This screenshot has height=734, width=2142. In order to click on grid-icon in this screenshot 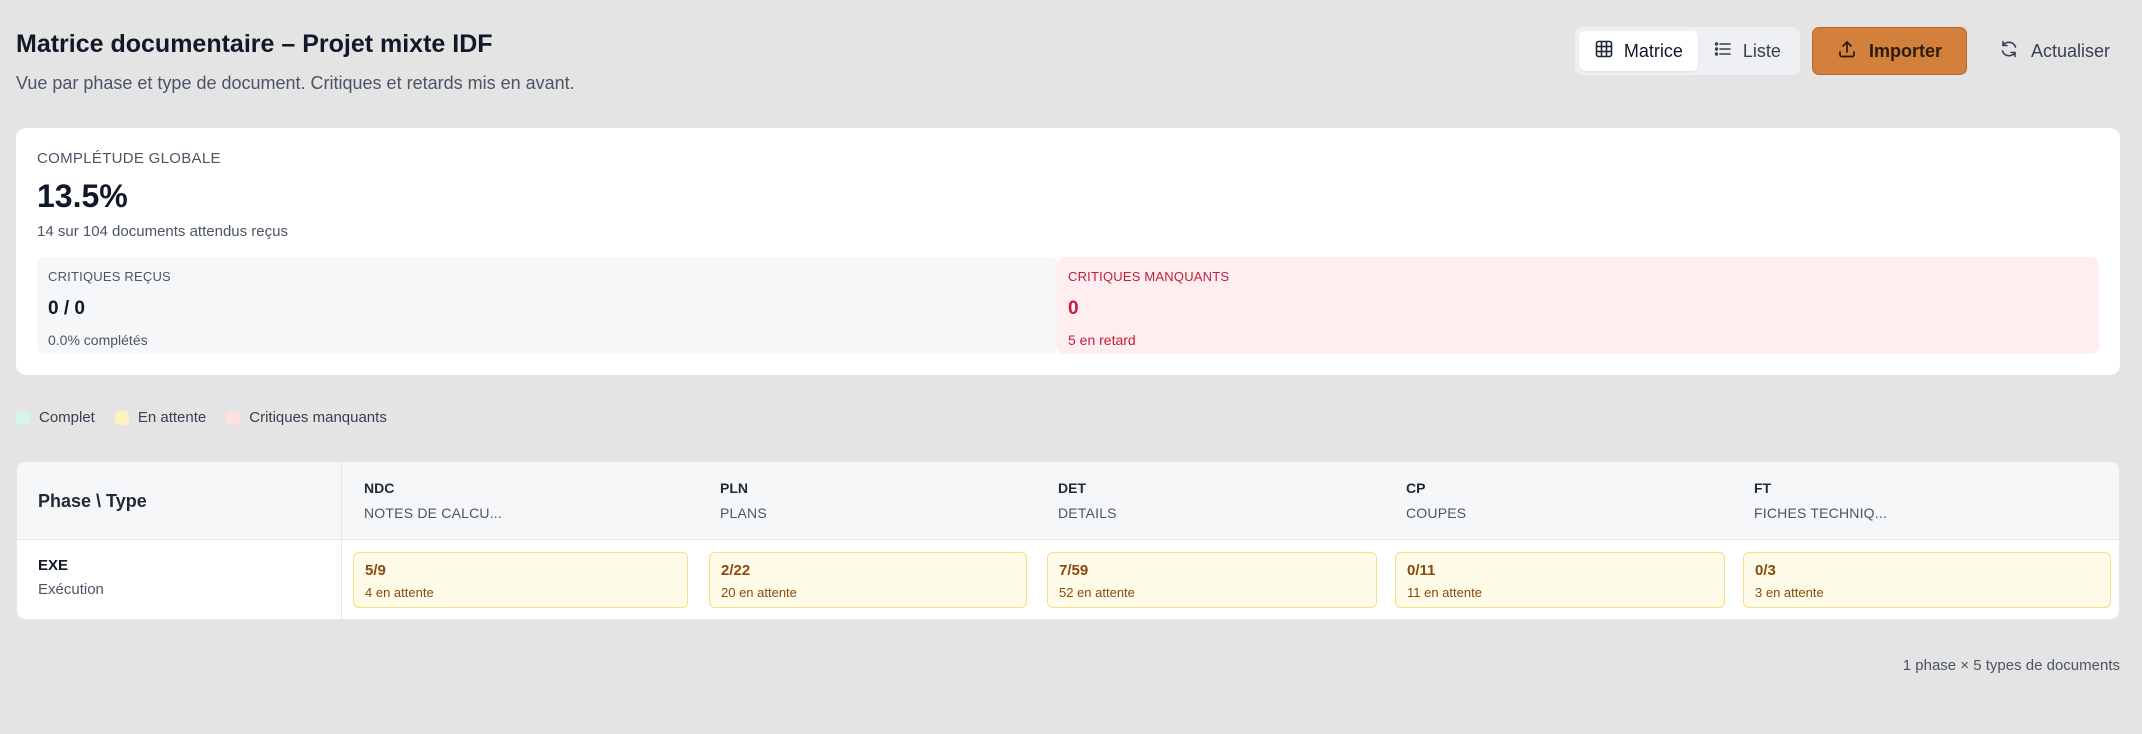, I will do `click(1604, 51)`.